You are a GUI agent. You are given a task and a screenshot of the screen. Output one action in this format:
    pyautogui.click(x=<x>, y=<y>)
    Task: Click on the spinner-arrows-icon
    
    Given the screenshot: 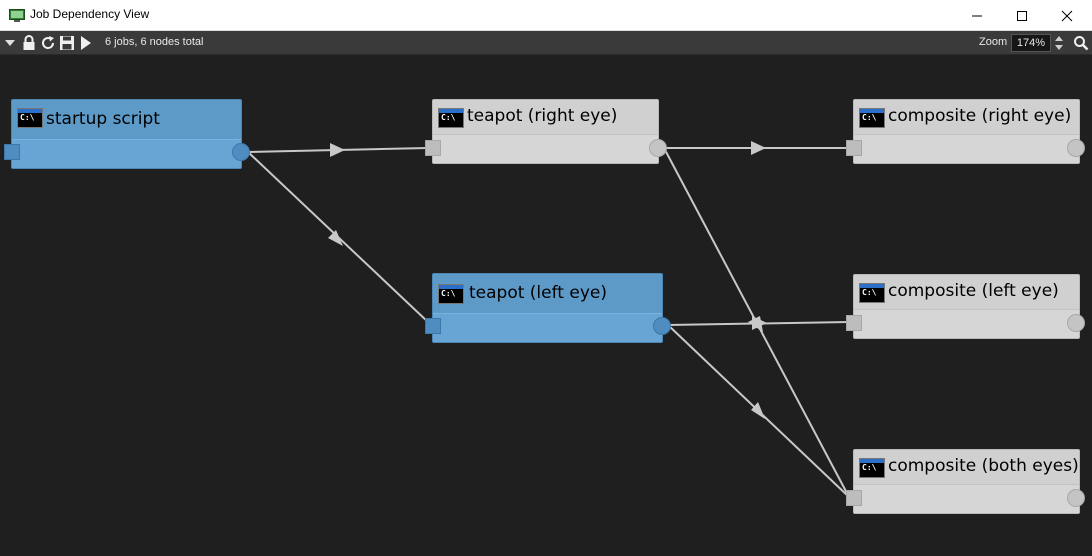 What is the action you would take?
    pyautogui.click(x=1059, y=43)
    